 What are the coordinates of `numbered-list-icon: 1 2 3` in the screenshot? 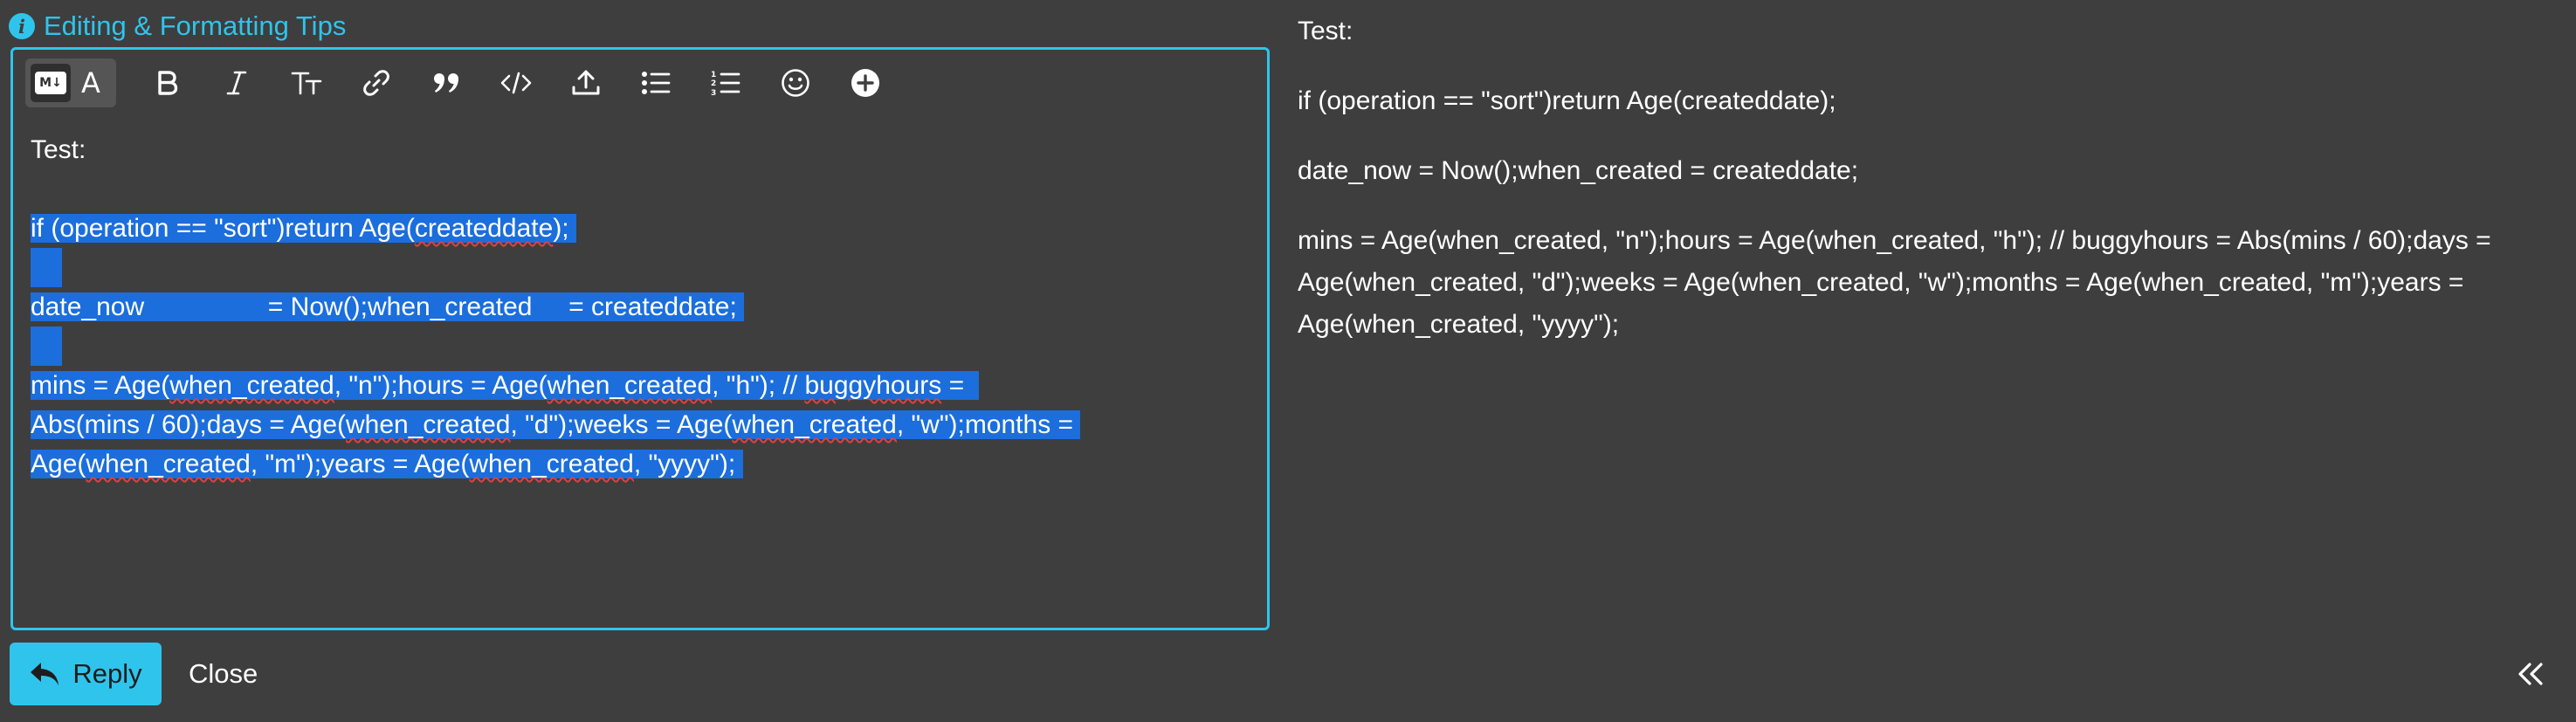 It's located at (725, 84).